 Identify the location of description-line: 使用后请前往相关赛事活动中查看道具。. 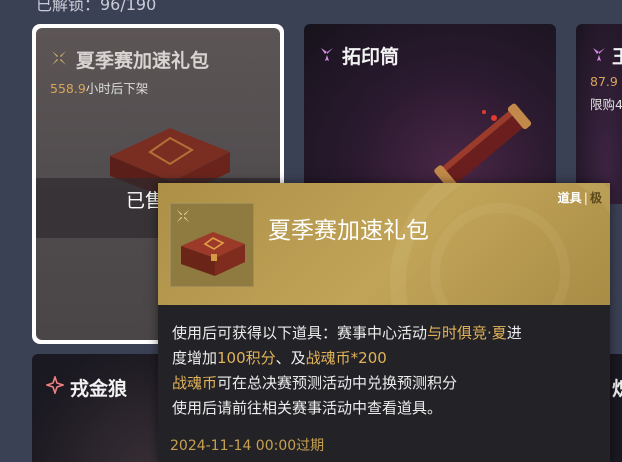
(307, 408).